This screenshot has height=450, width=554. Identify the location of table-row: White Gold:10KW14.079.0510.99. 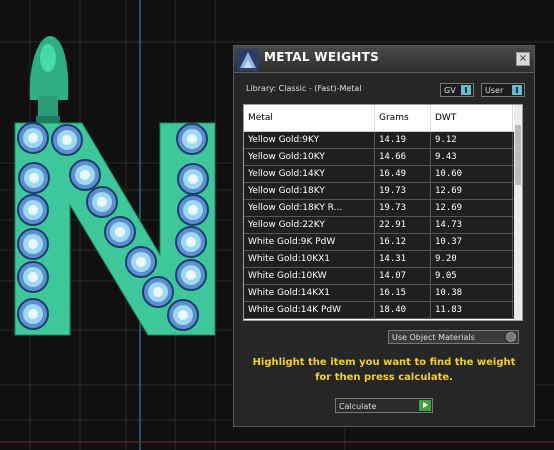
(383, 276).